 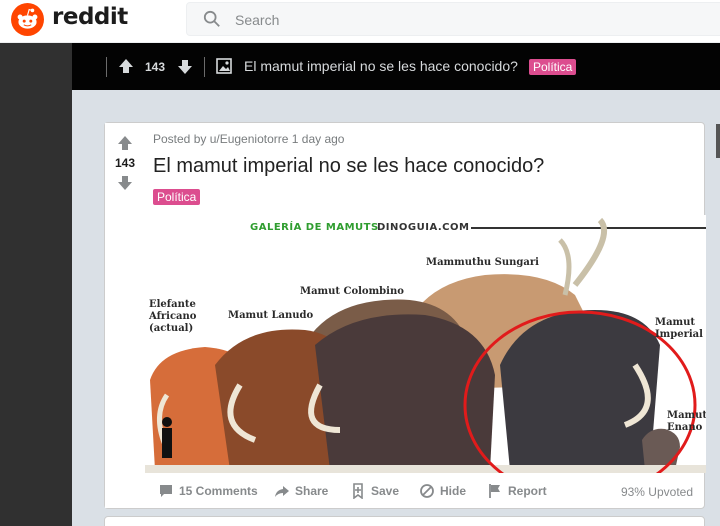 I want to click on label-imperial: Mamut Imperial, so click(x=679, y=328).